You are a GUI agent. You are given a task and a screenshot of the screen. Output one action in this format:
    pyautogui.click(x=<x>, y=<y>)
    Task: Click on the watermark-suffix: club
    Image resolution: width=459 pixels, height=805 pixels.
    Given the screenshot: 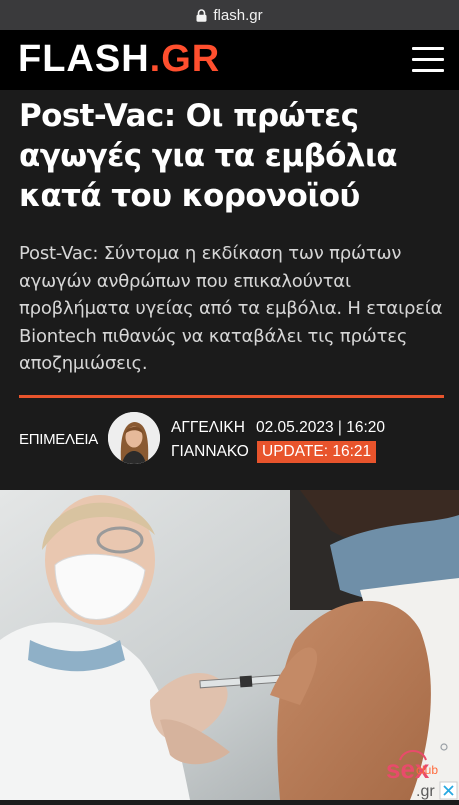 What is the action you would take?
    pyautogui.click(x=427, y=770)
    